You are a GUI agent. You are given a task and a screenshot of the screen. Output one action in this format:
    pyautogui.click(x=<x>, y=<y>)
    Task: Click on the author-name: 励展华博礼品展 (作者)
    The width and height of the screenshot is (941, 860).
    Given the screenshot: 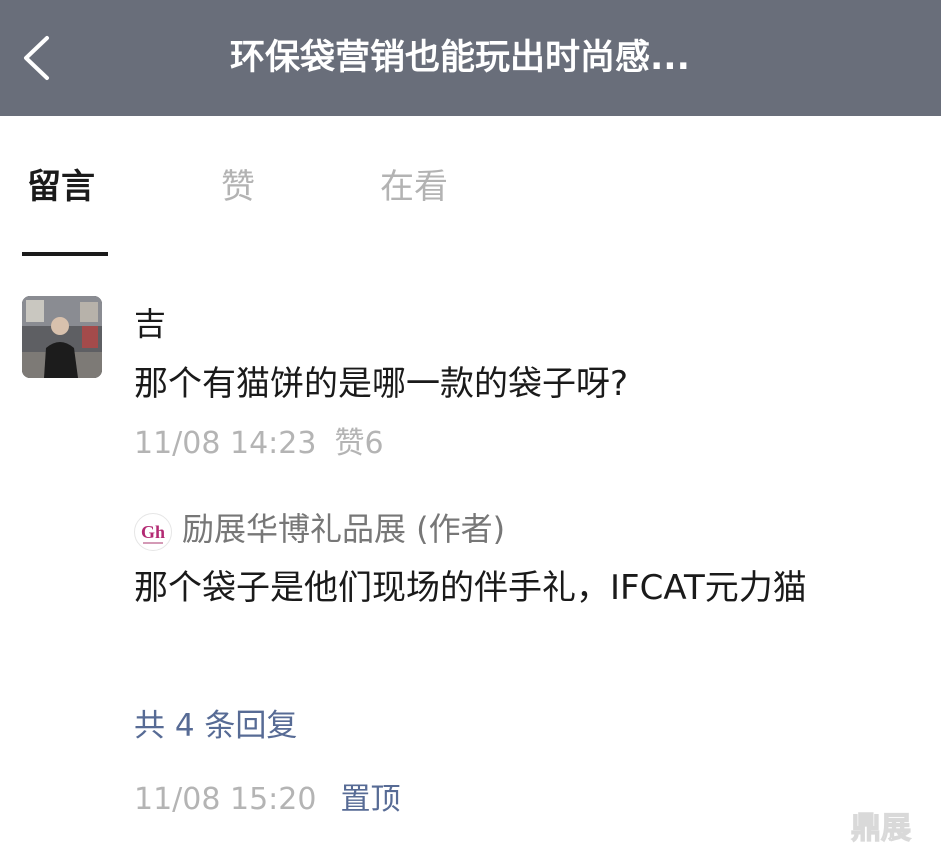 What is the action you would take?
    pyautogui.click(x=344, y=529)
    